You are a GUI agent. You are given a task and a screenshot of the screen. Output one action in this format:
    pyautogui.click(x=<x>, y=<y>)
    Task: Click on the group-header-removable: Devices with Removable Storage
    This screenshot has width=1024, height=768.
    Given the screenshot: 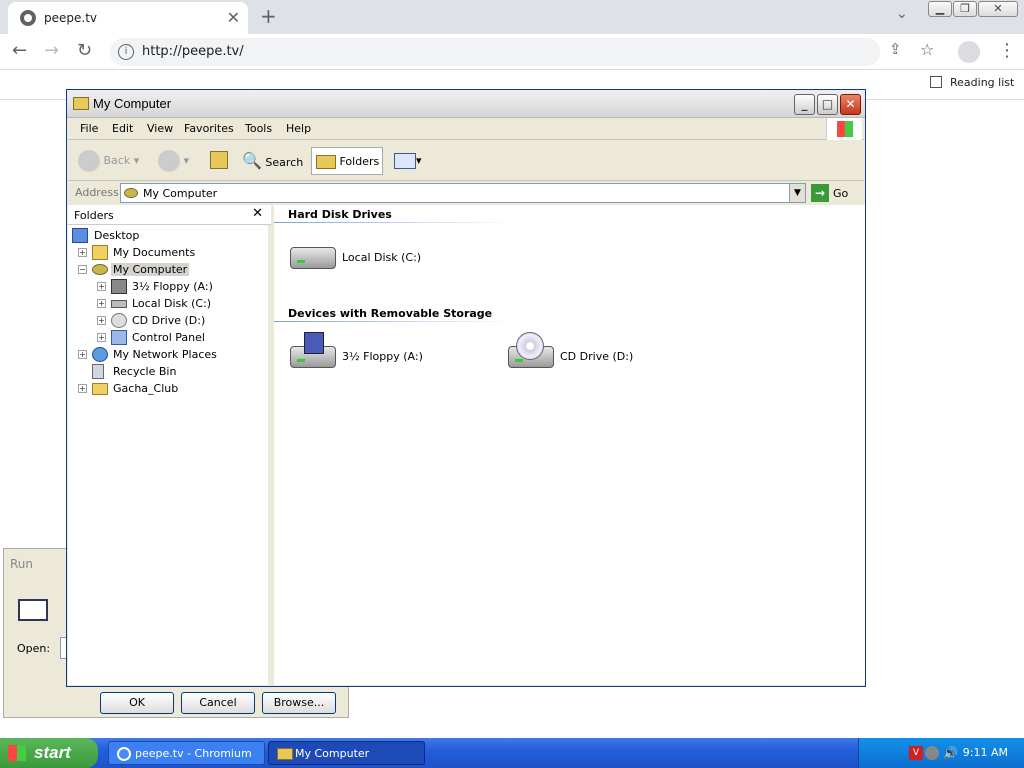 What is the action you would take?
    pyautogui.click(x=390, y=313)
    